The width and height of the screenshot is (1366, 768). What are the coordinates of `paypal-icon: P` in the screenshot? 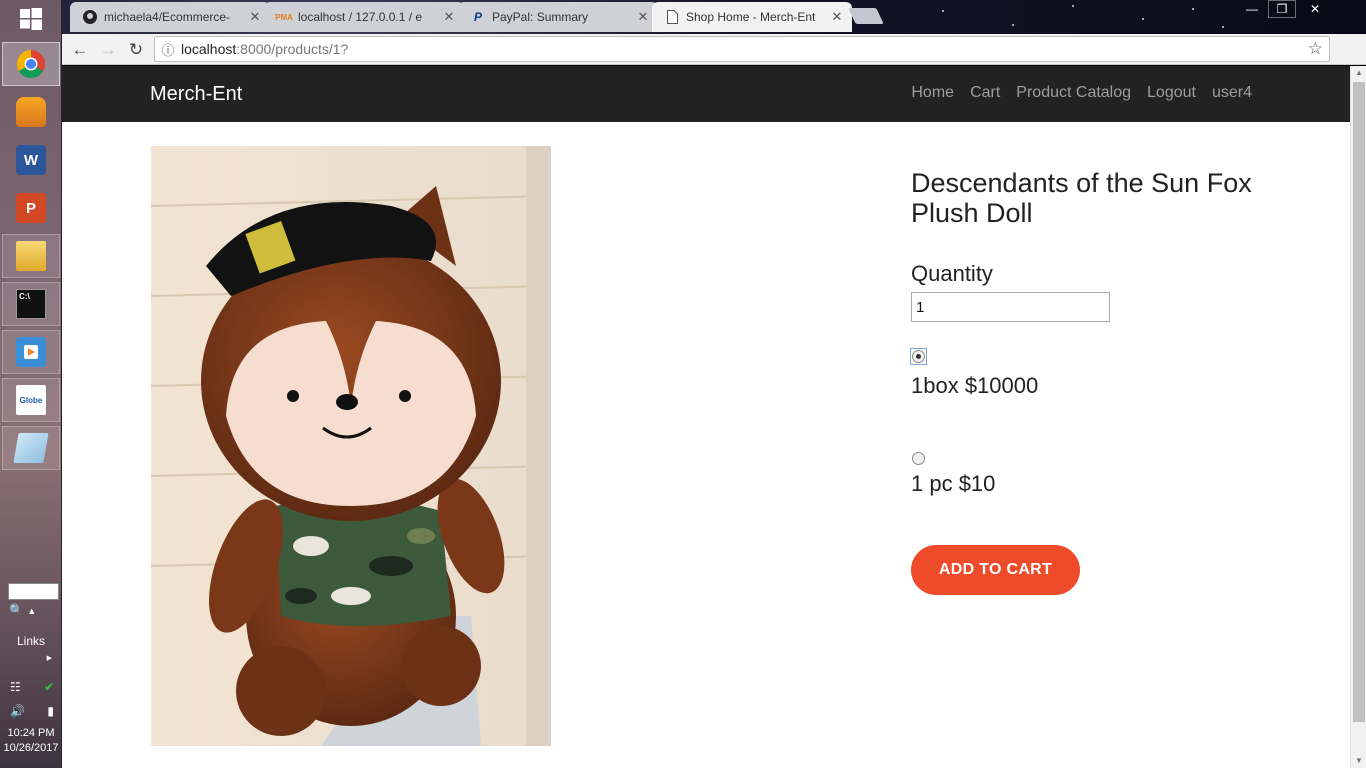 It's located at (477, 17).